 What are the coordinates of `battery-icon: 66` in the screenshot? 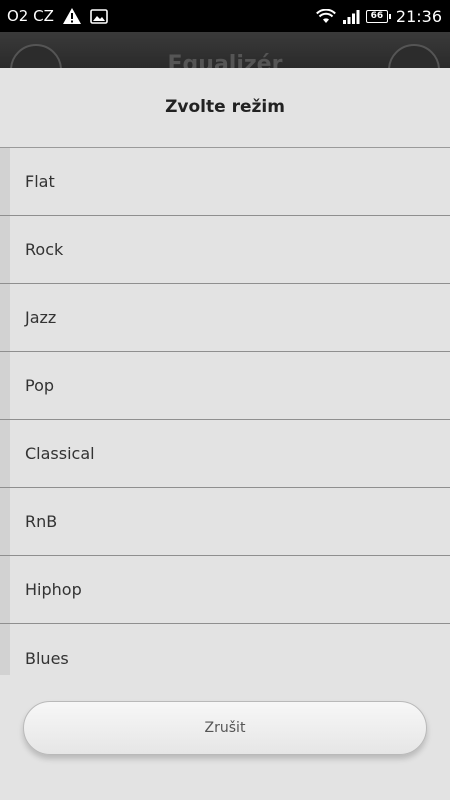 It's located at (378, 16).